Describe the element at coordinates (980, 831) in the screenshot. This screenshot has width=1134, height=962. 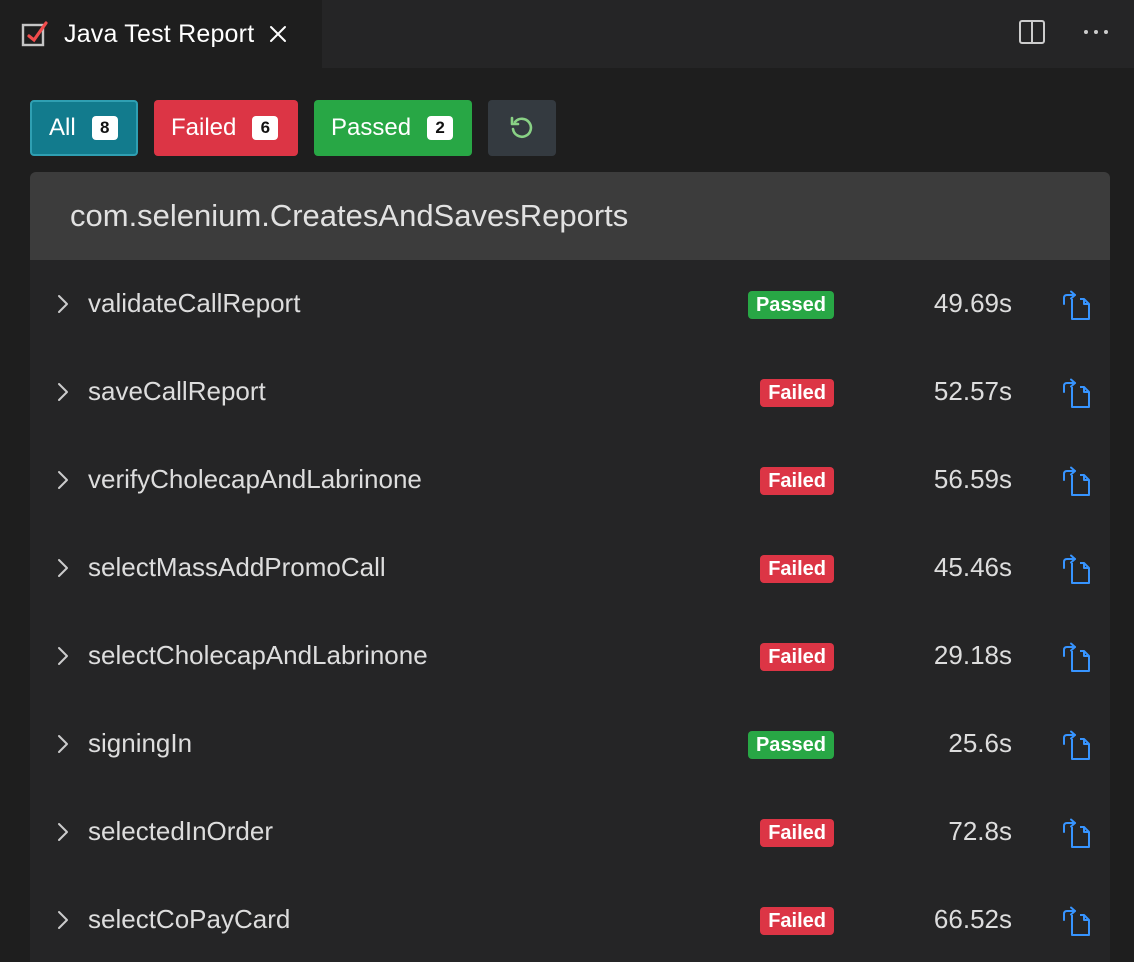
I see `test-duration: 72.8s` at that location.